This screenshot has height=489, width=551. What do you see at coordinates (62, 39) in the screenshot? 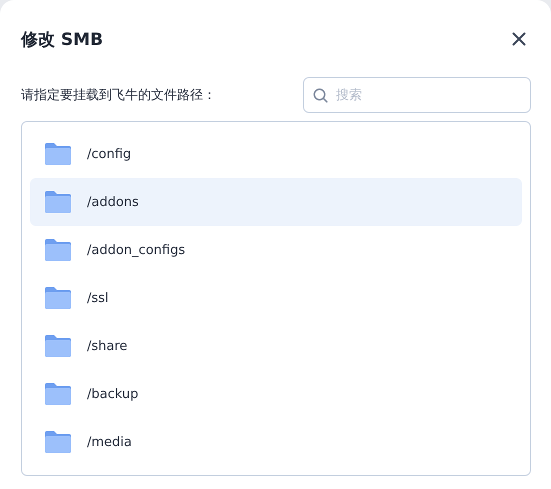
I see `dialog-title: 修改 SMB` at bounding box center [62, 39].